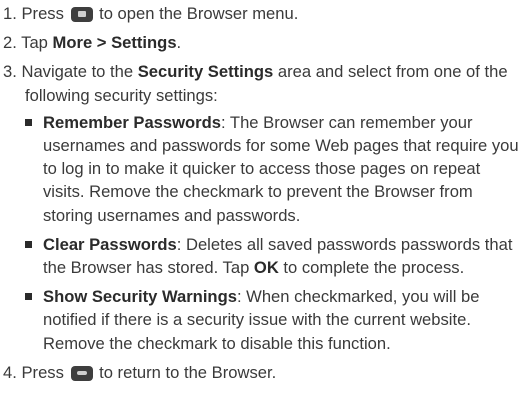  What do you see at coordinates (79, 72) in the screenshot?
I see `step-text: Navigate to the` at bounding box center [79, 72].